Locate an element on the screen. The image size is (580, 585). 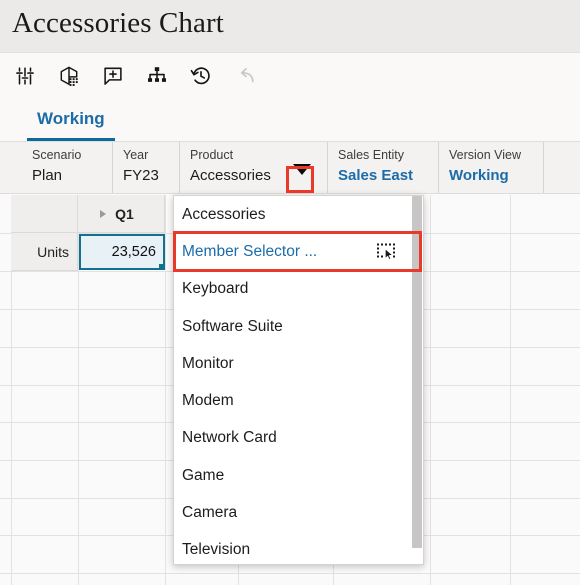
dropdown-item-software-suite: Software Suite is located at coordinates (298, 326).